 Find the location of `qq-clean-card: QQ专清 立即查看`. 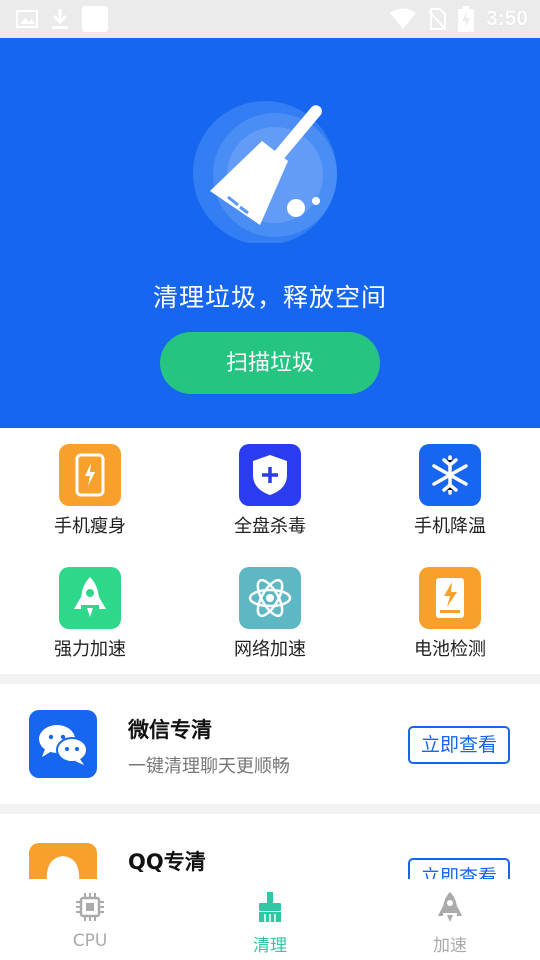

qq-clean-card: QQ专清 立即查看 is located at coordinates (270, 846).